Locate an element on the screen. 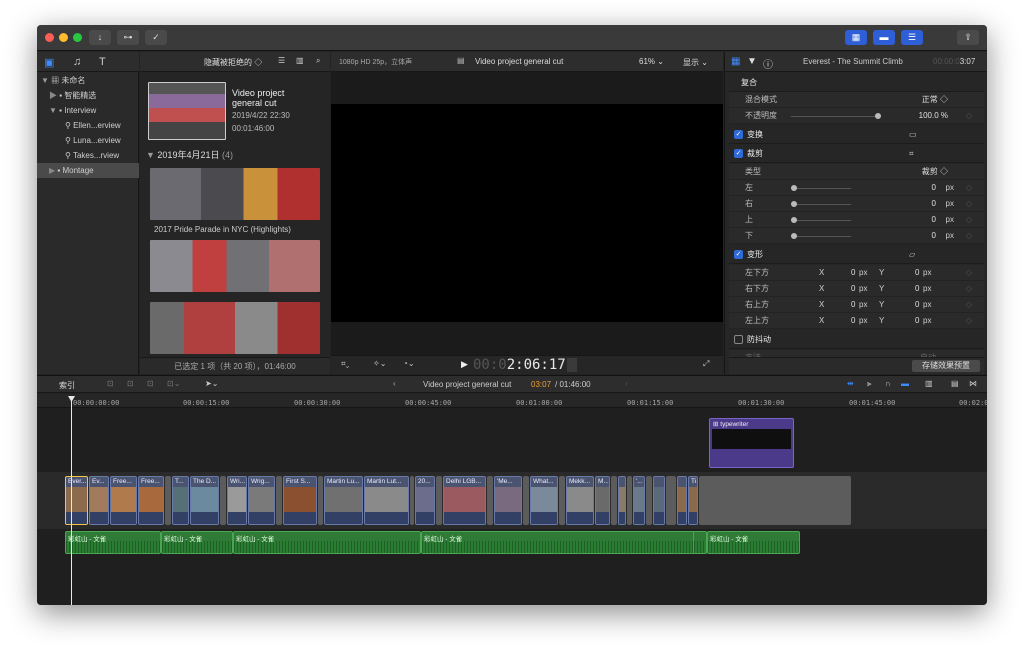  share-icon: ⇪ is located at coordinates (968, 37).